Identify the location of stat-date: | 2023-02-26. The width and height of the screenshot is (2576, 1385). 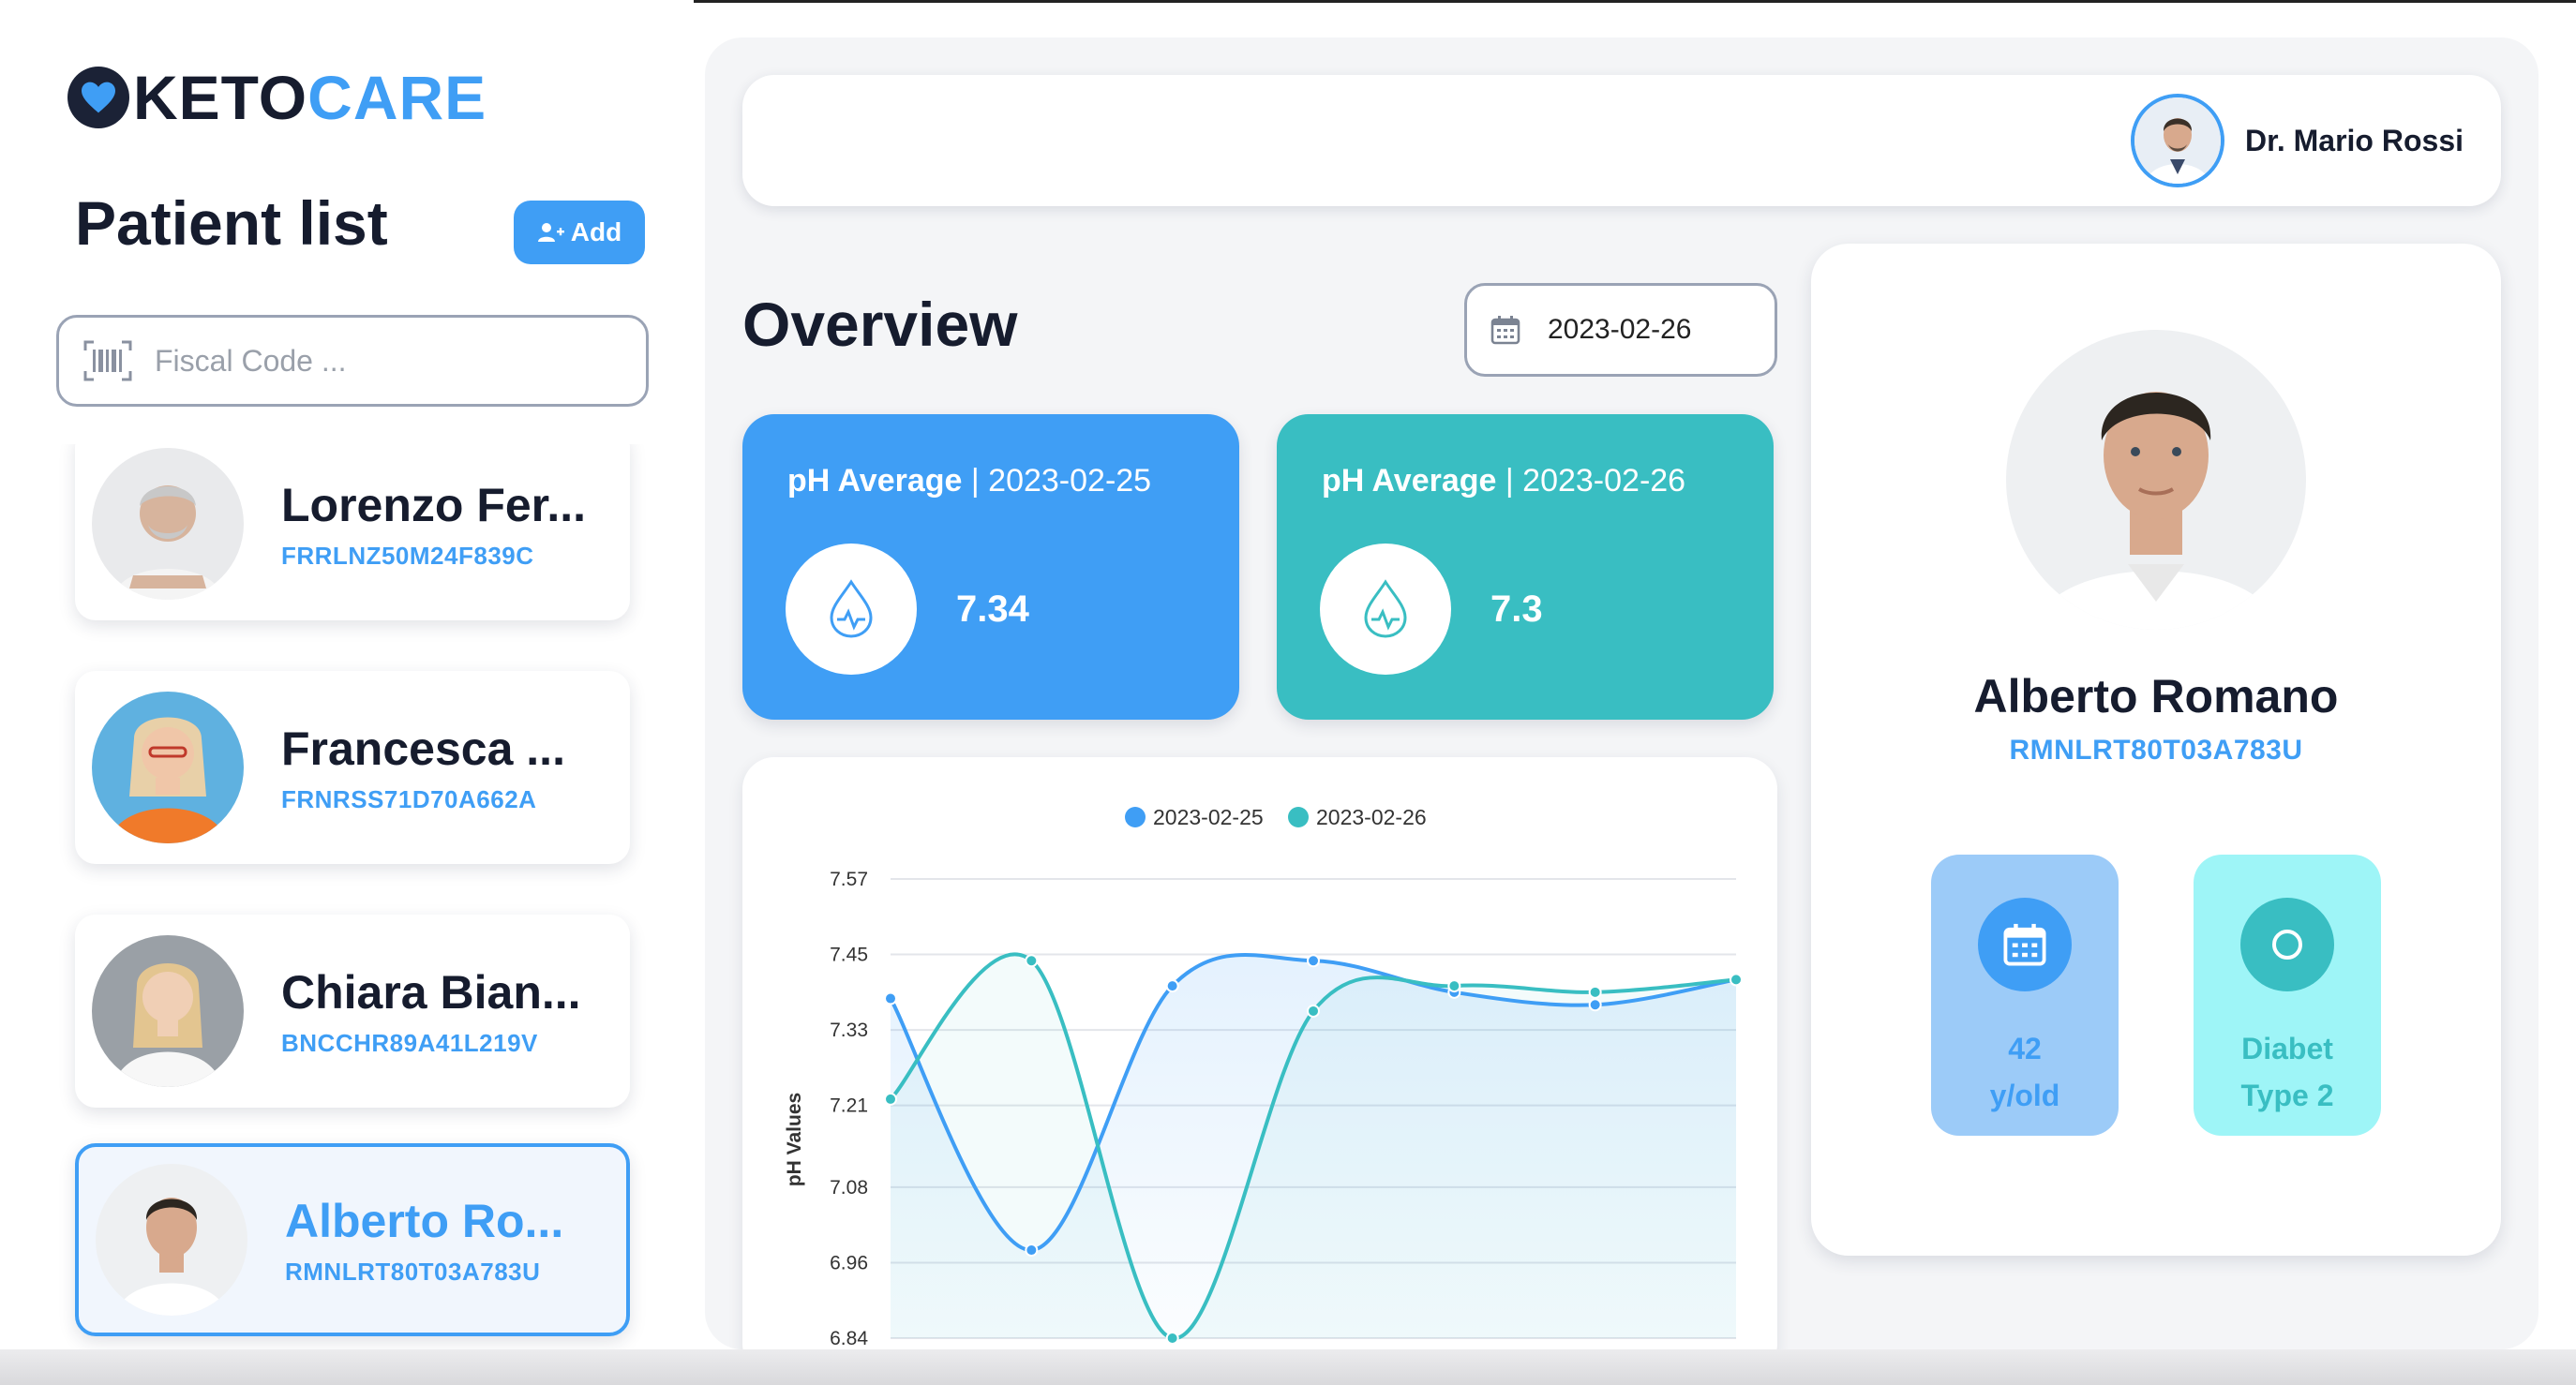
(1591, 481).